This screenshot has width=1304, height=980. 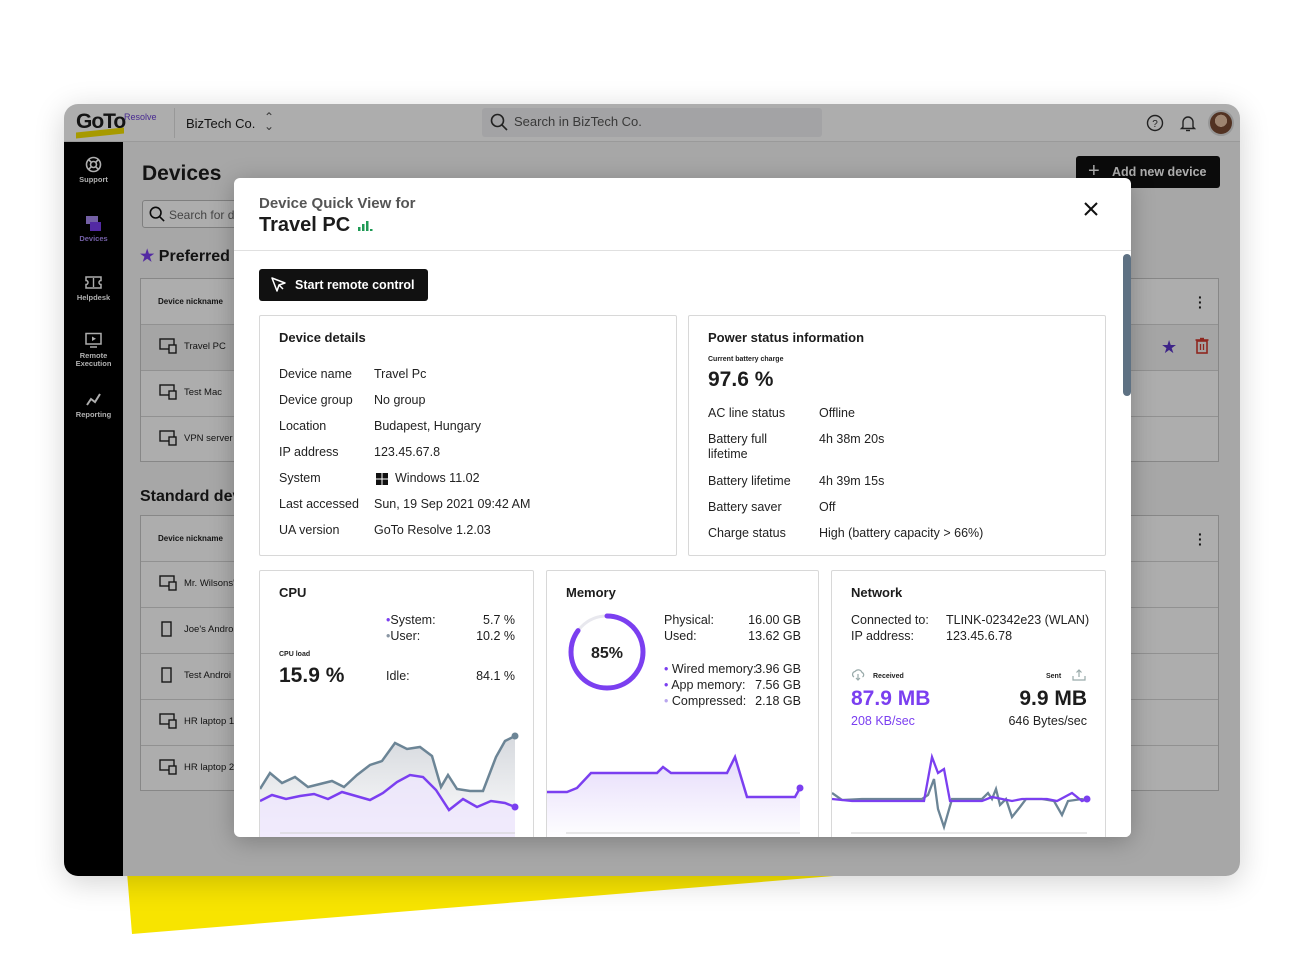 I want to click on power-value: 4h 38m 20s, so click(x=852, y=439).